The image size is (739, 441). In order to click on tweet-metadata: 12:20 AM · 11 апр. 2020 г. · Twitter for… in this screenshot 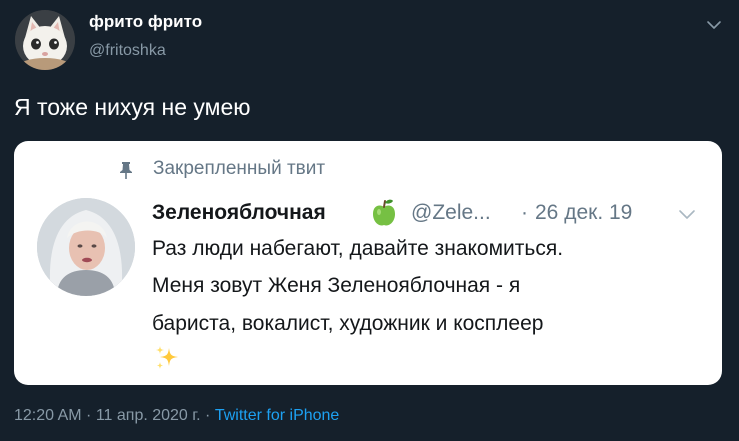, I will do `click(176, 416)`.